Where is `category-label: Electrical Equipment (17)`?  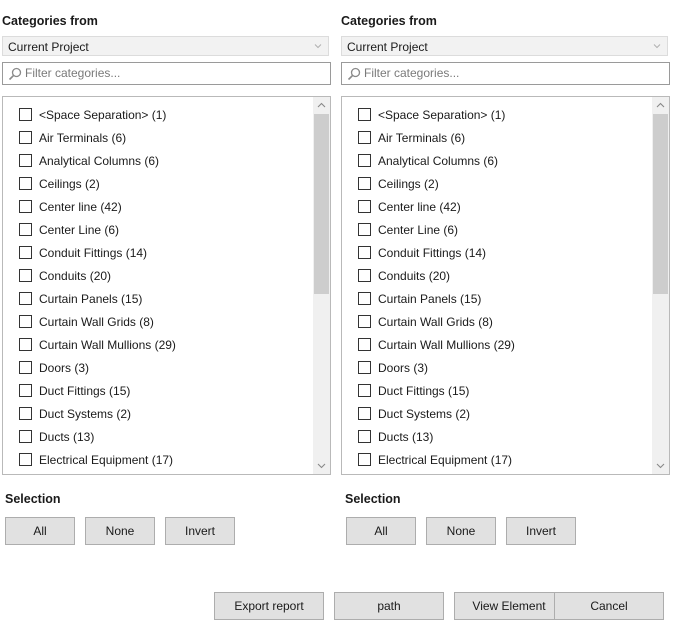 category-label: Electrical Equipment (17) is located at coordinates (445, 460).